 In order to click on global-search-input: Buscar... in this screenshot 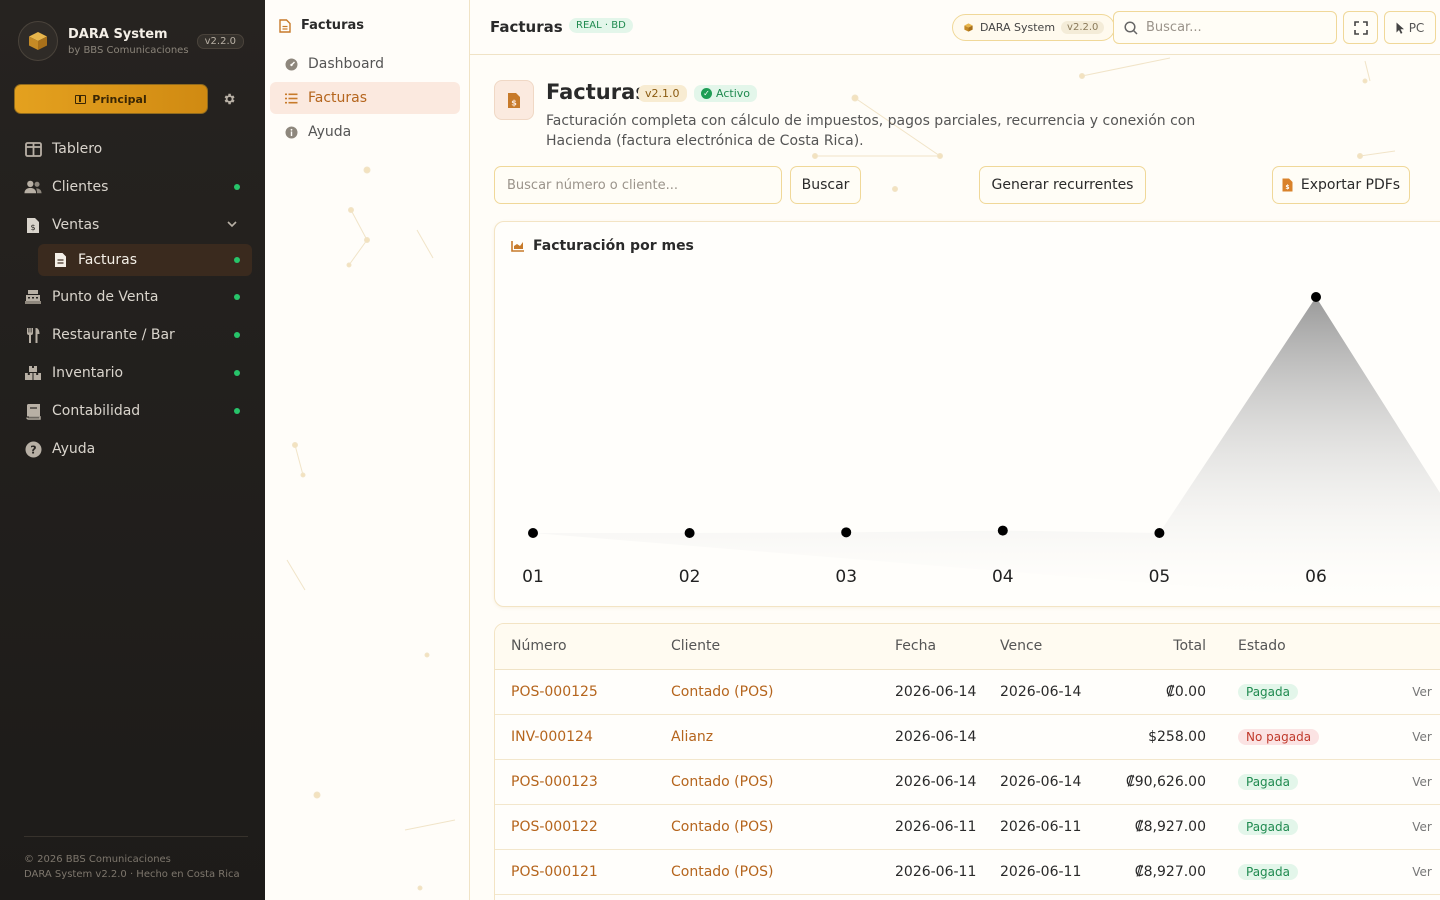, I will do `click(1225, 27)`.